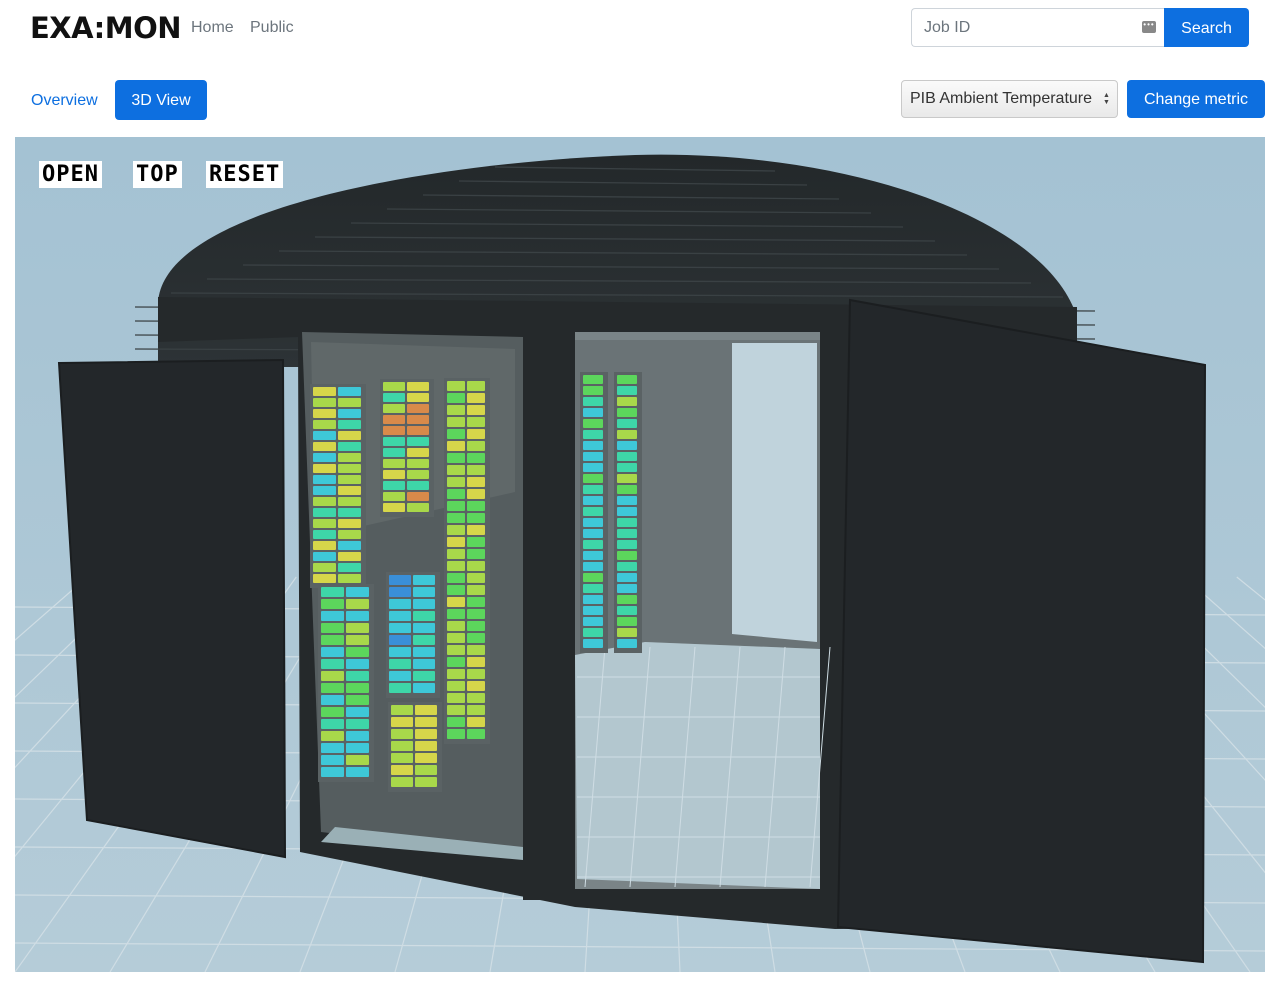 Image resolution: width=1279 pixels, height=984 pixels. Describe the element at coordinates (106, 28) in the screenshot. I see `brand-logo: EXA:MON` at that location.